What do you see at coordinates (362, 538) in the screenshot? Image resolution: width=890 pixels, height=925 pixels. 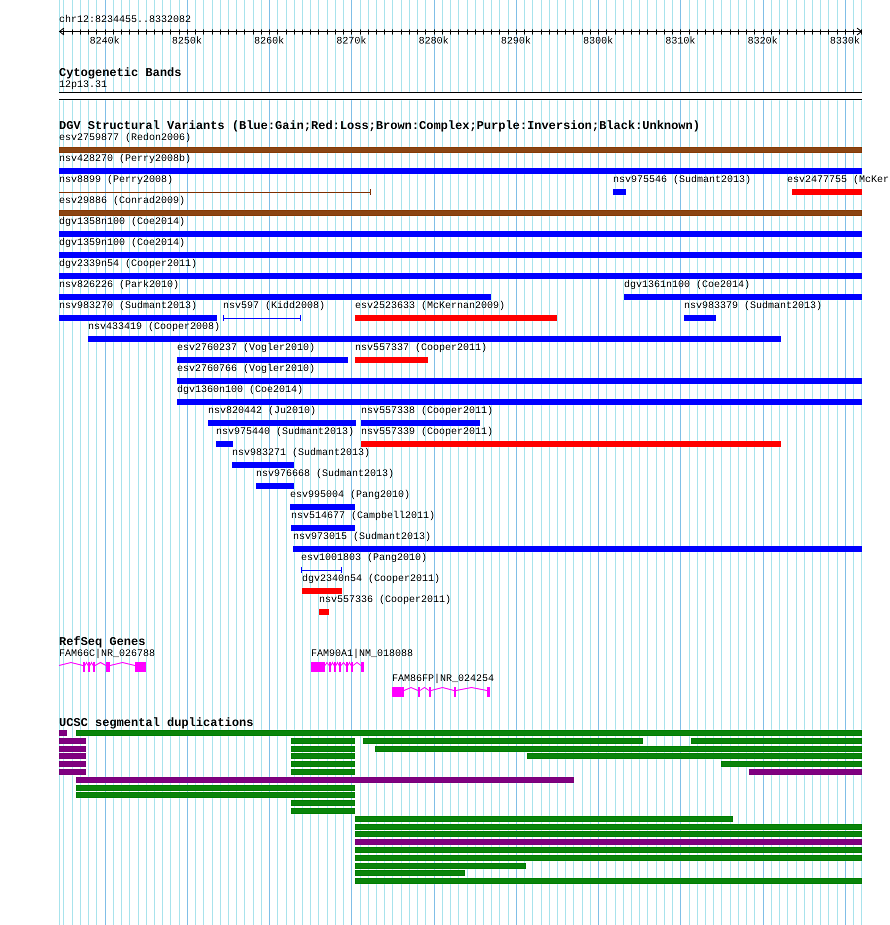 I see `variant-label: nsv973015 (Sudmant2013)` at bounding box center [362, 538].